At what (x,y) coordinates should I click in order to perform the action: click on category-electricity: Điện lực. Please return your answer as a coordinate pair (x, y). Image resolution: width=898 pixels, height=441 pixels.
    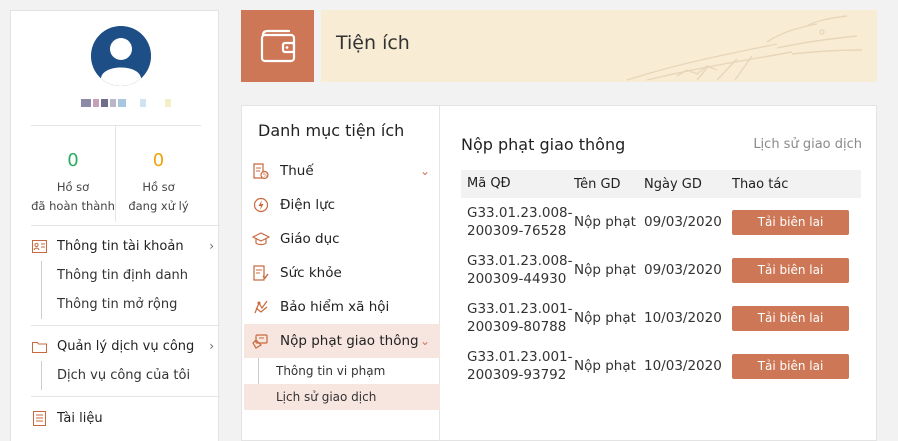
    Looking at the image, I should click on (342, 205).